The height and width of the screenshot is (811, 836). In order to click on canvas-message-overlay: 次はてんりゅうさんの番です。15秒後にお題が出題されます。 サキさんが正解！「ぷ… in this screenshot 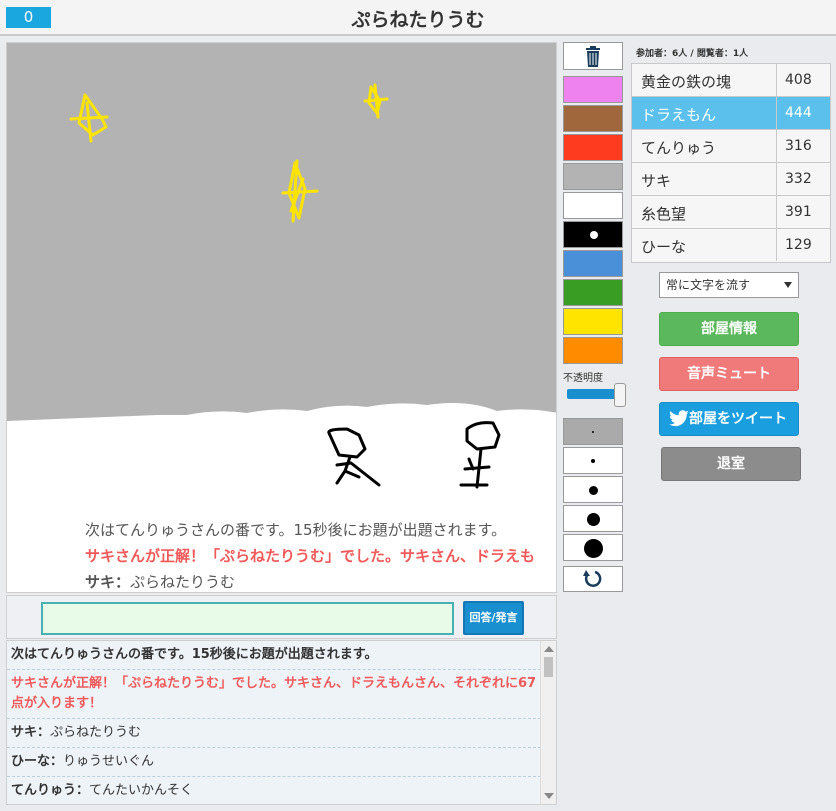, I will do `click(310, 554)`.